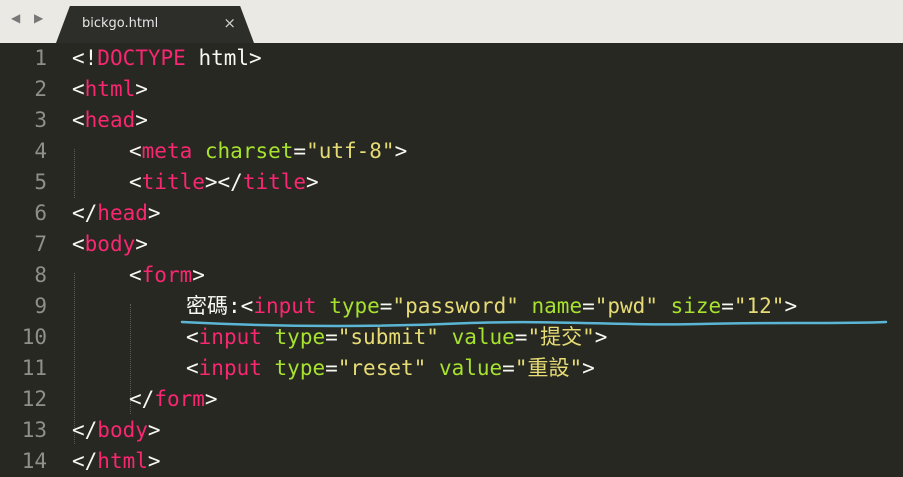  Describe the element at coordinates (120, 23) in the screenshot. I see `tab-title: bickgo.html` at that location.